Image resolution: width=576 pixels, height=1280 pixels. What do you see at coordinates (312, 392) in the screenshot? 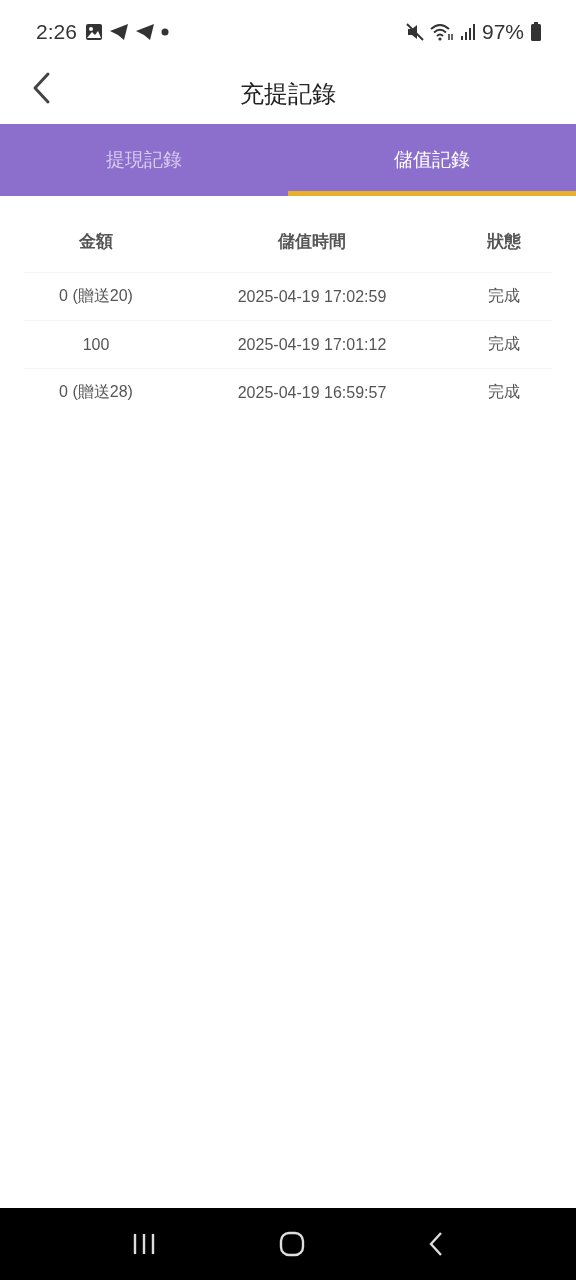
I see `table-cell-text: 2025-04-19 16:59:57` at bounding box center [312, 392].